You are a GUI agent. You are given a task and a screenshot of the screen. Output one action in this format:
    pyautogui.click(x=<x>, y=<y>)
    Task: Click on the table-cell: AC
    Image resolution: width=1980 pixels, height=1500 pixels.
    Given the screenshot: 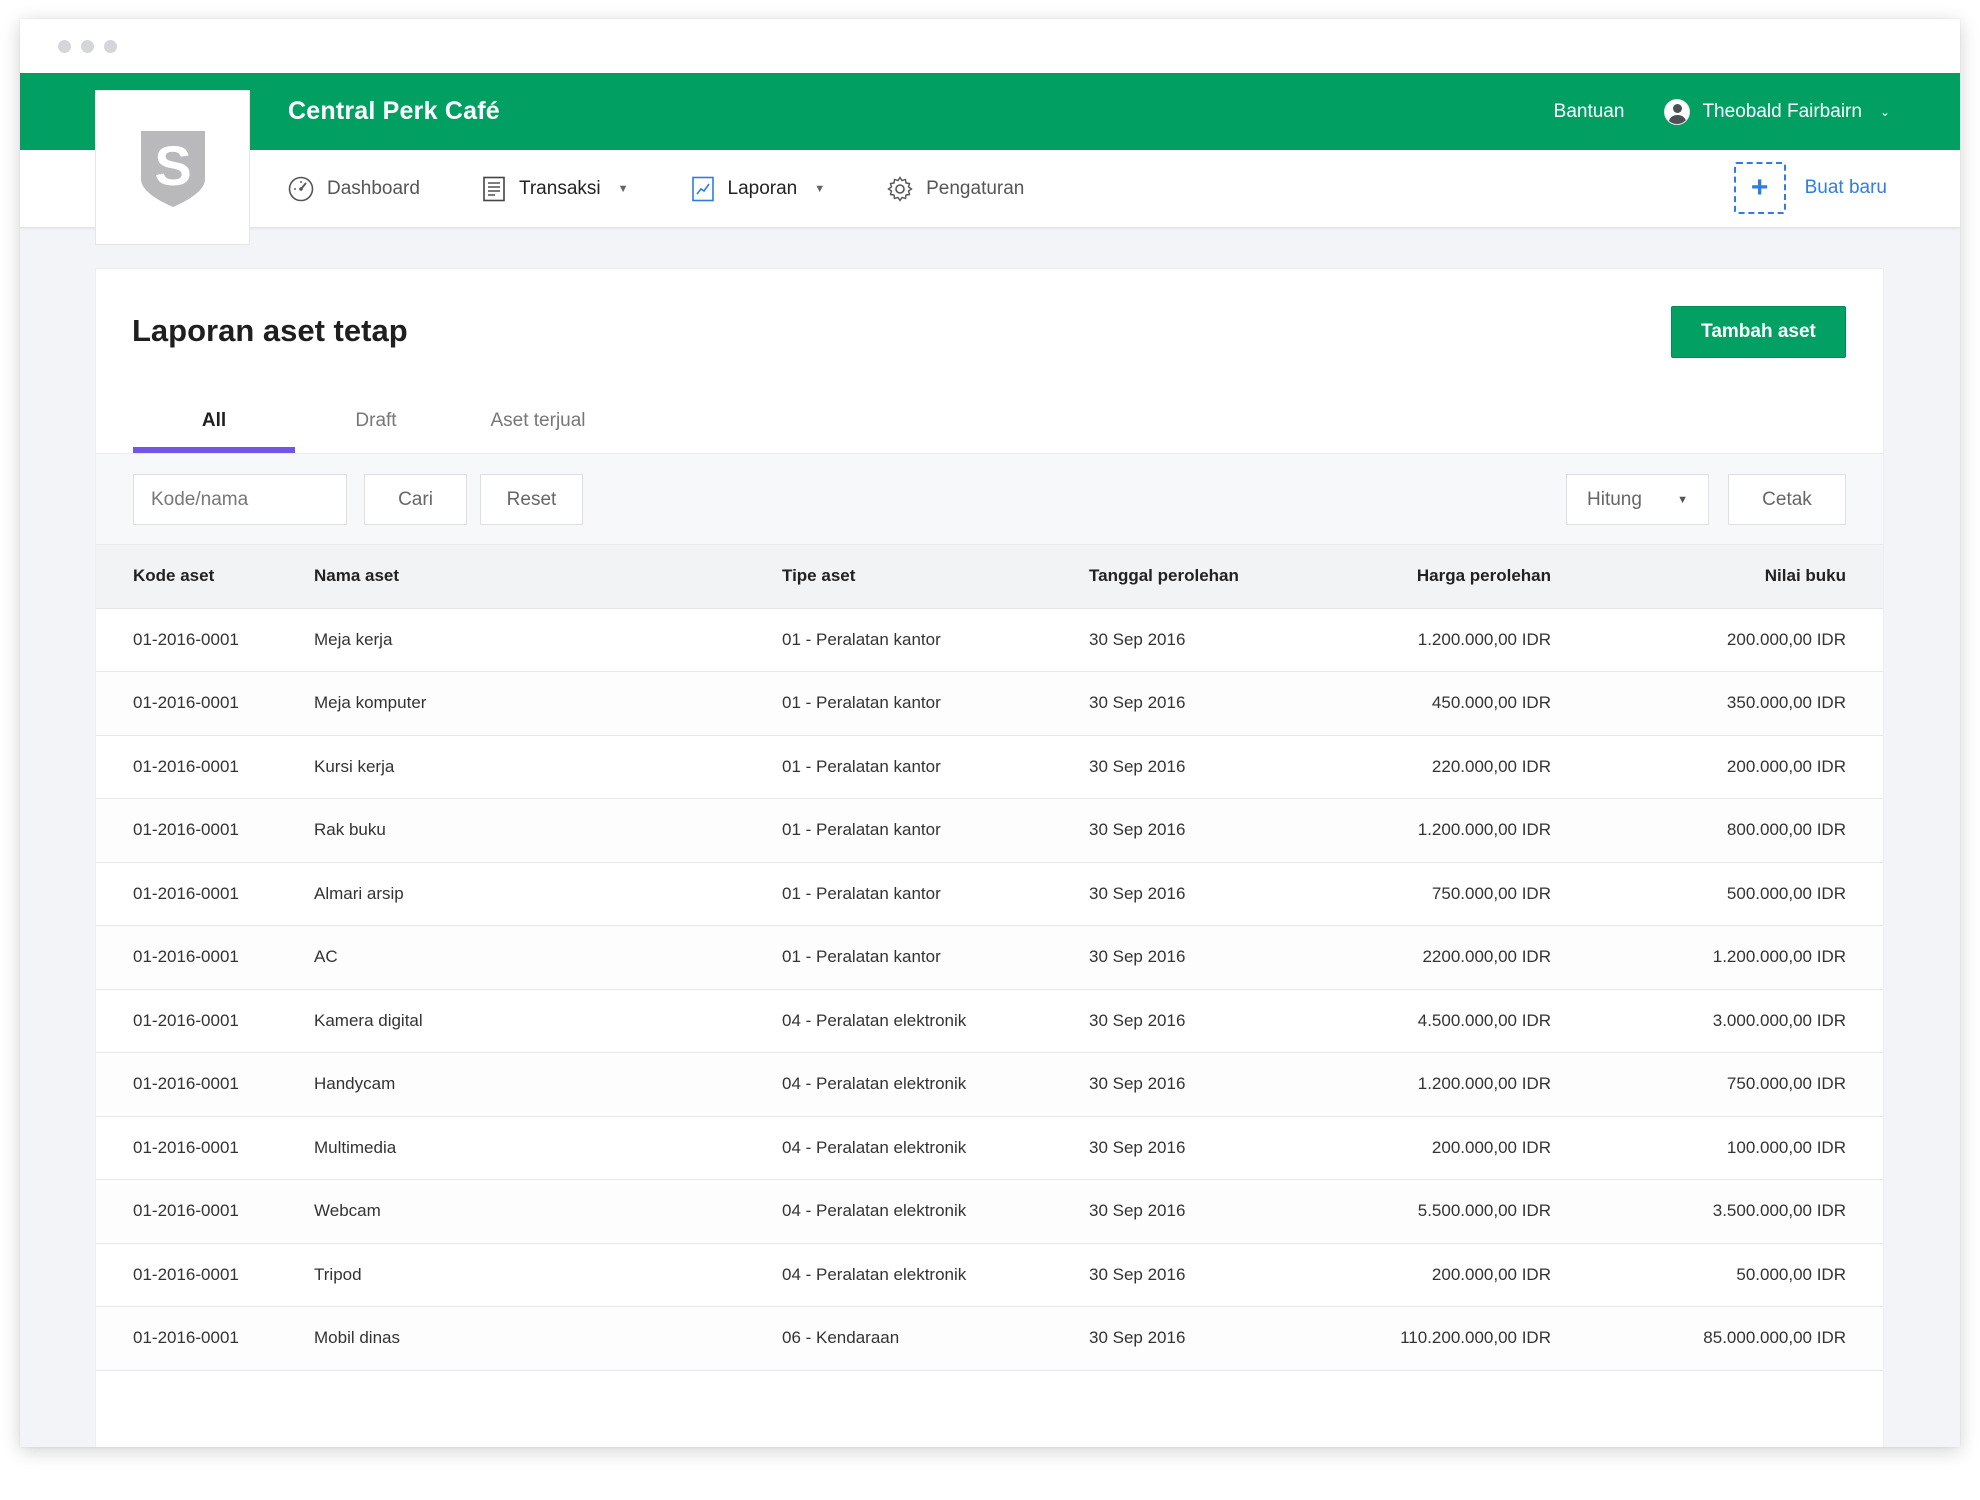 What is the action you would take?
    pyautogui.click(x=548, y=957)
    